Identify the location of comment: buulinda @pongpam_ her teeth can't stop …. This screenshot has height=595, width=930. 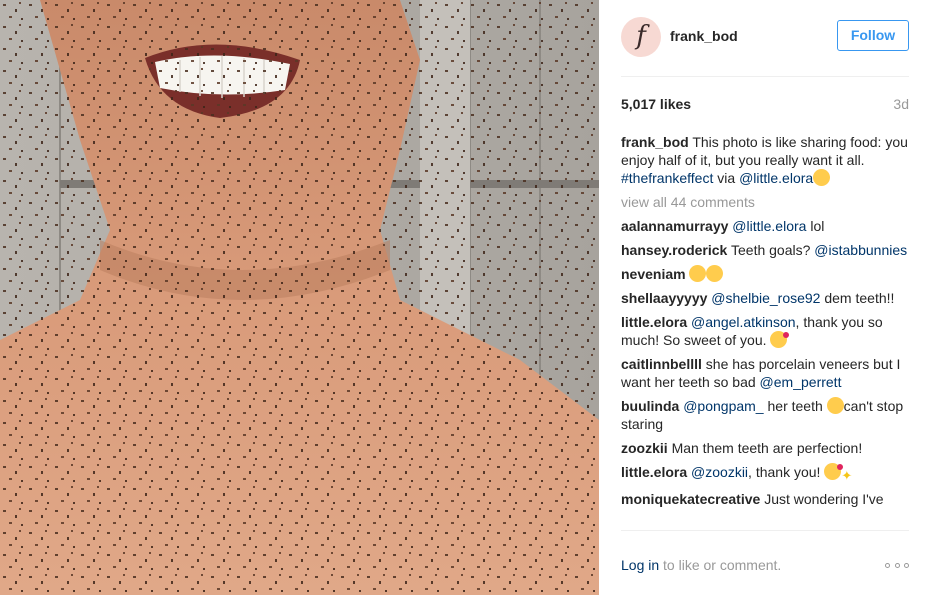
(765, 415).